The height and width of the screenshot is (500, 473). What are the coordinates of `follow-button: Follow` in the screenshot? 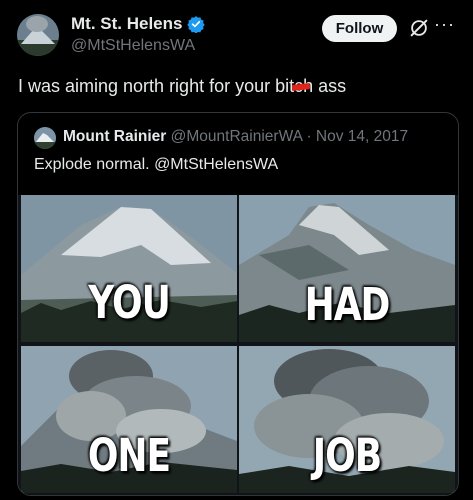 It's located at (359, 28).